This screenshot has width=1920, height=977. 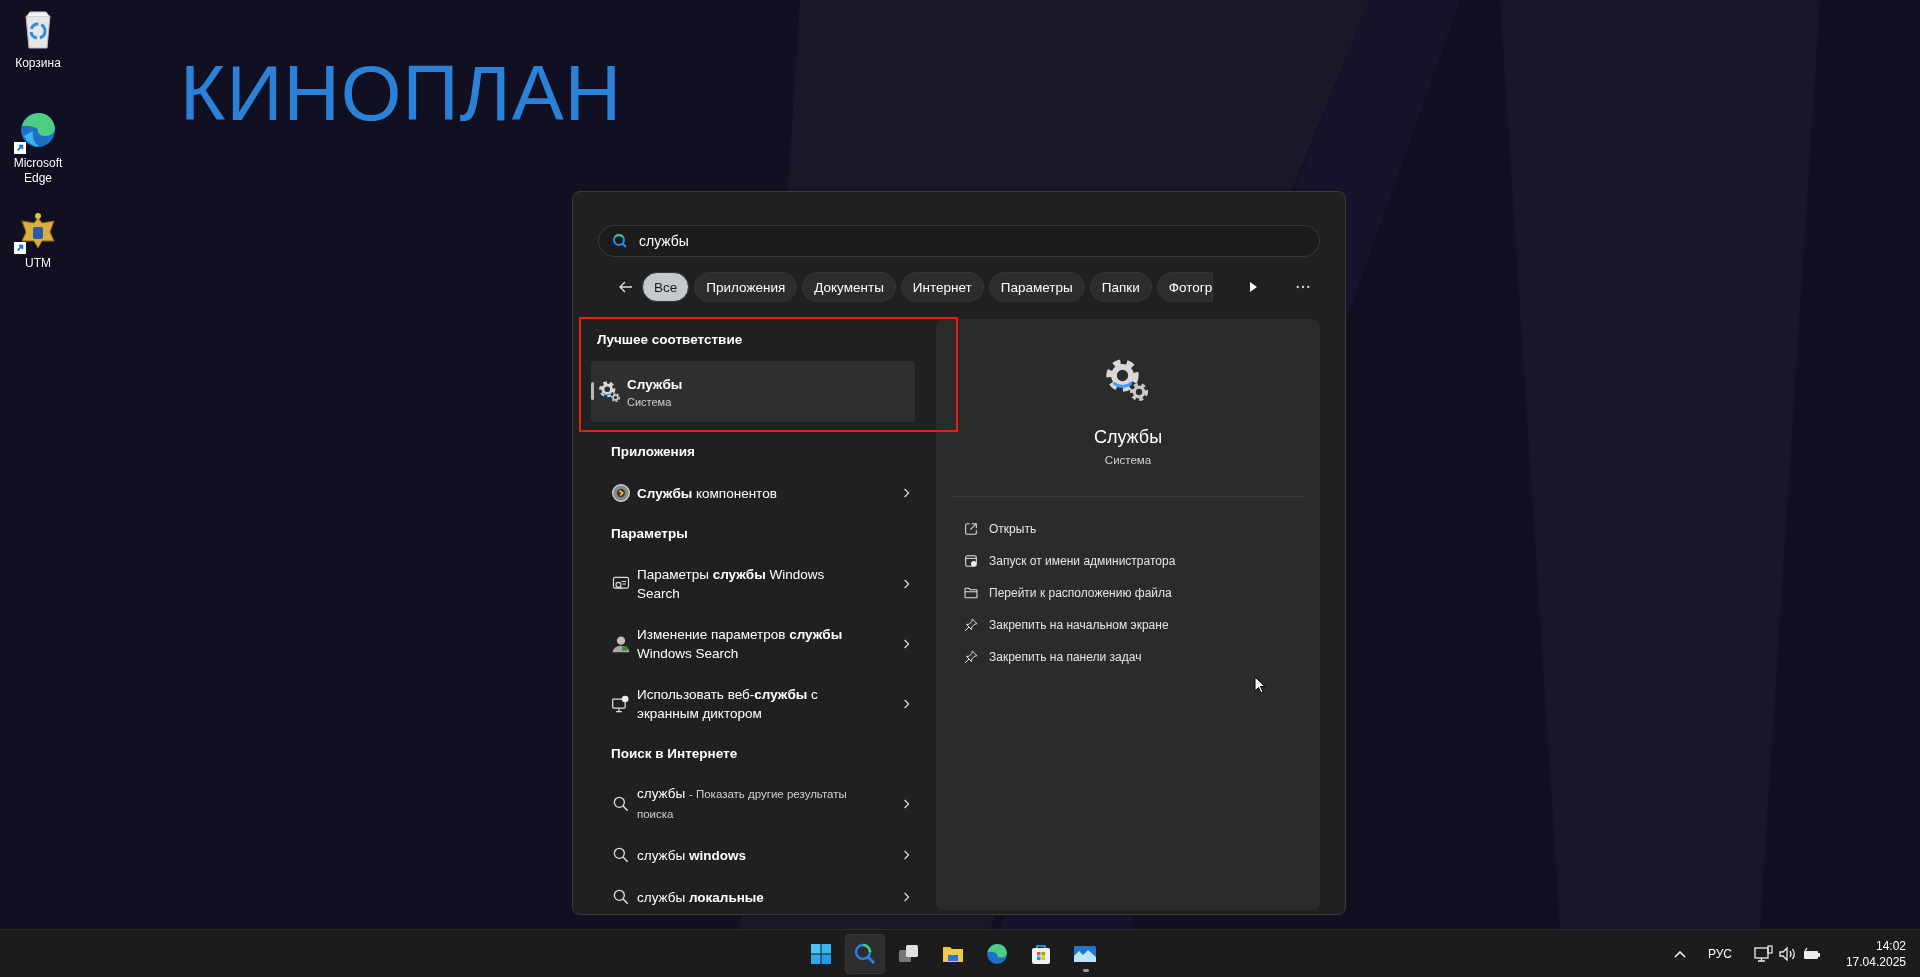 I want to click on action-item: Закрепить на панели задач, so click(x=1128, y=657).